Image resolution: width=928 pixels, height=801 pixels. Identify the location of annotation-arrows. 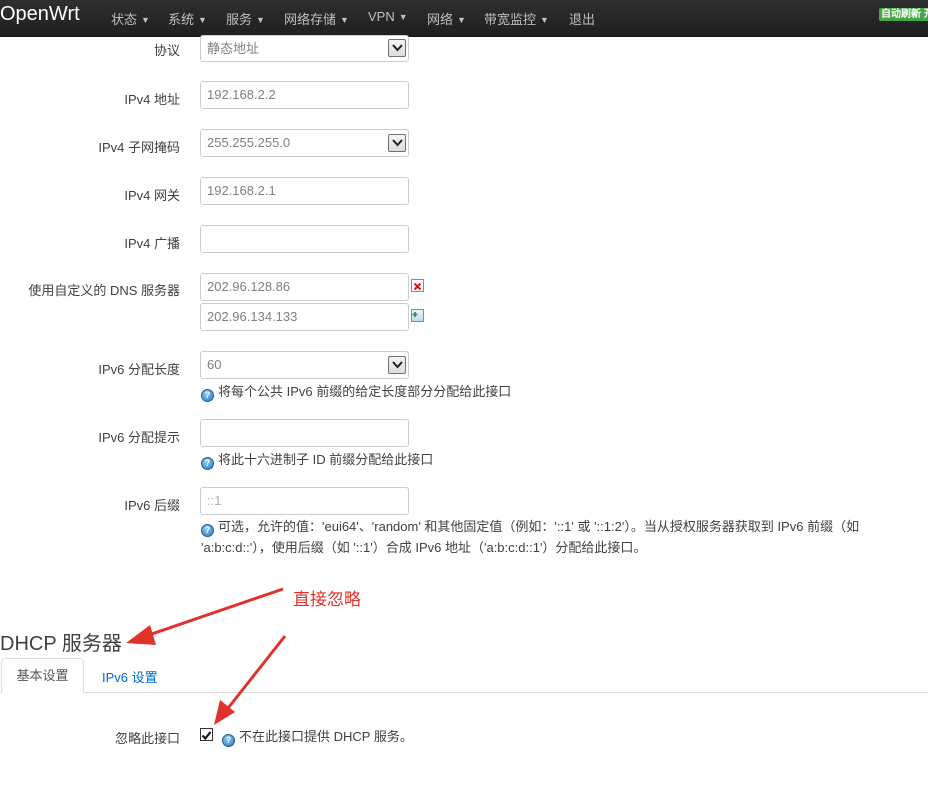
(206, 656).